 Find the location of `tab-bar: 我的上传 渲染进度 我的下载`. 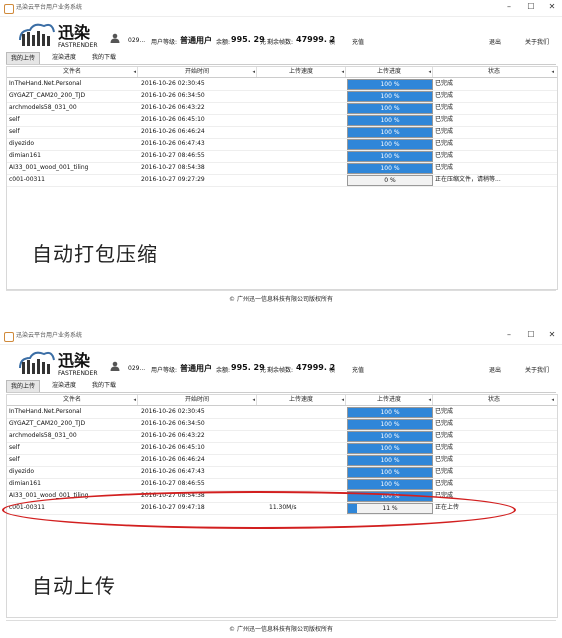

tab-bar: 我的上传 渲染进度 我的下载 is located at coordinates (281, 386).